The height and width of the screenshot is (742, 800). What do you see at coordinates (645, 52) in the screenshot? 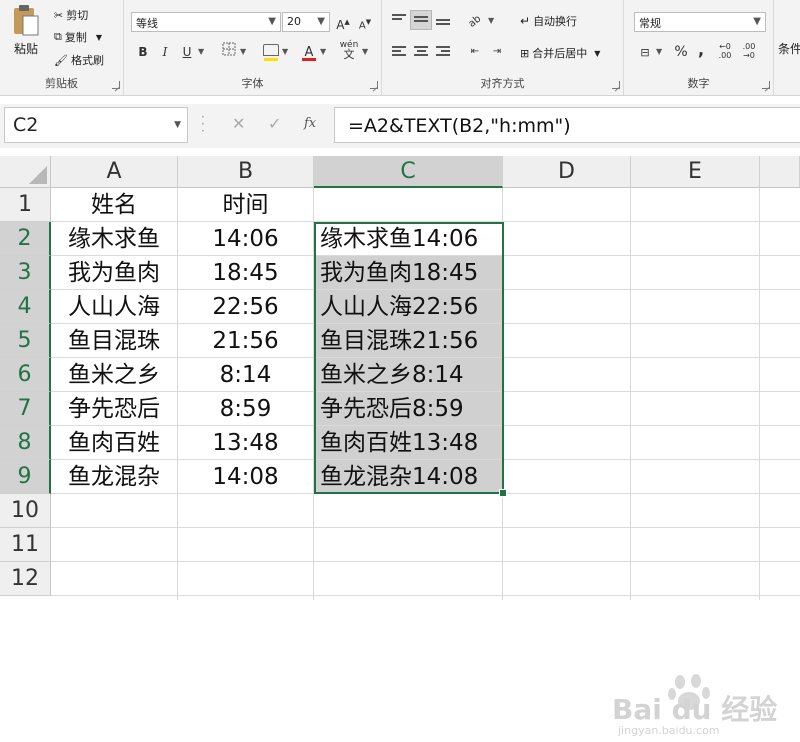
I see `accounting-format-button: ⊟` at bounding box center [645, 52].